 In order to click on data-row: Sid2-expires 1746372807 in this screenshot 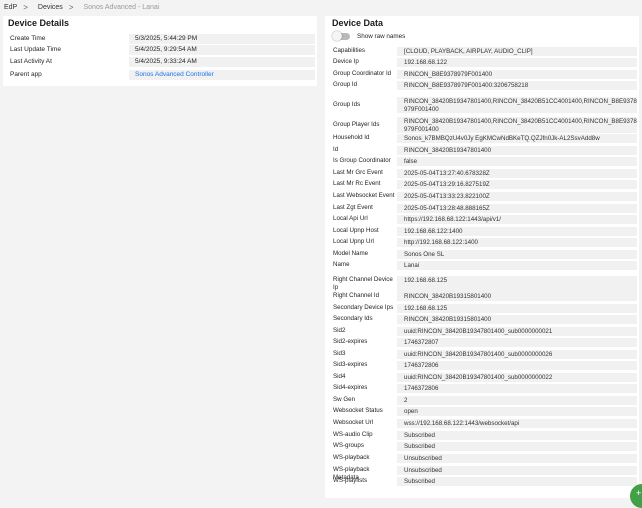, I will do `click(485, 342)`.